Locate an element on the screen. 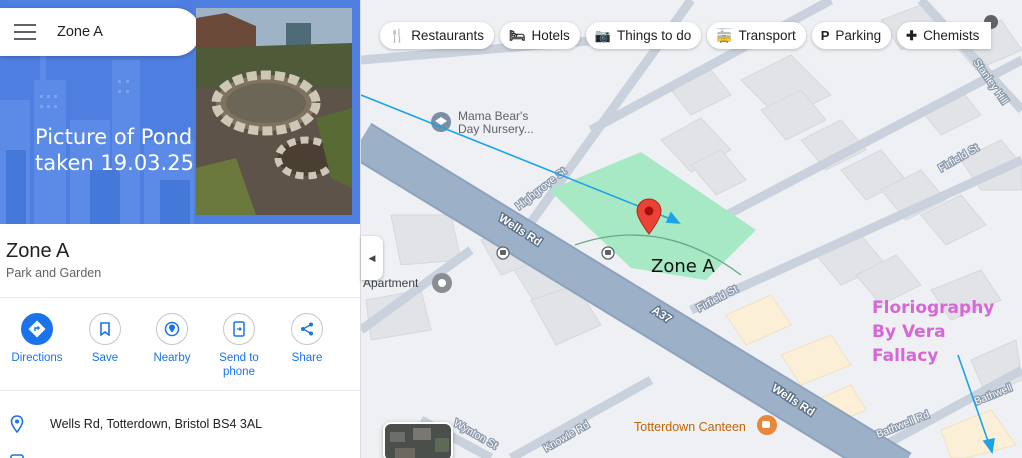 This screenshot has height=458, width=1022. address-row: Wells Rd, Totterdown, Bristol BS4 3AL is located at coordinates (180, 424).